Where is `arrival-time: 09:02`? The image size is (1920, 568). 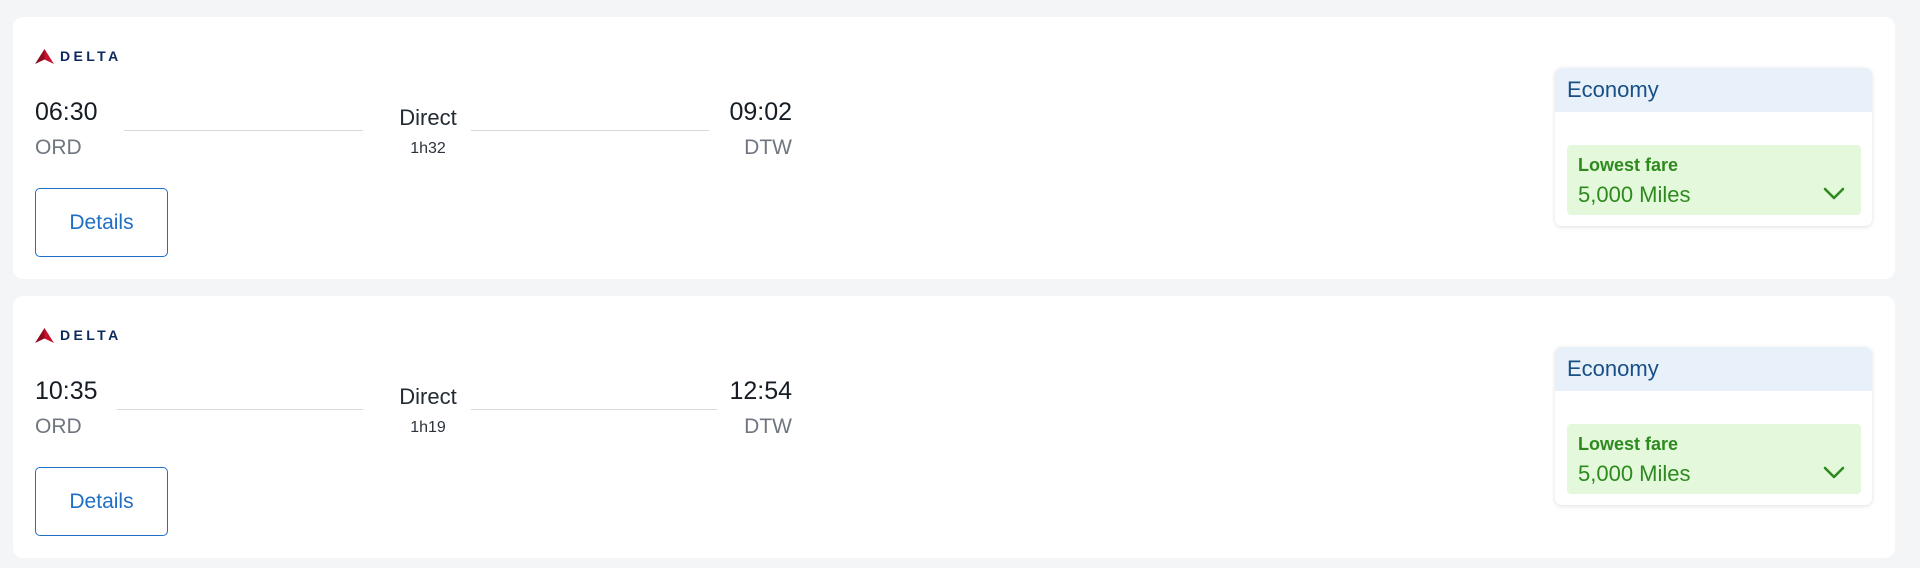 arrival-time: 09:02 is located at coordinates (760, 112).